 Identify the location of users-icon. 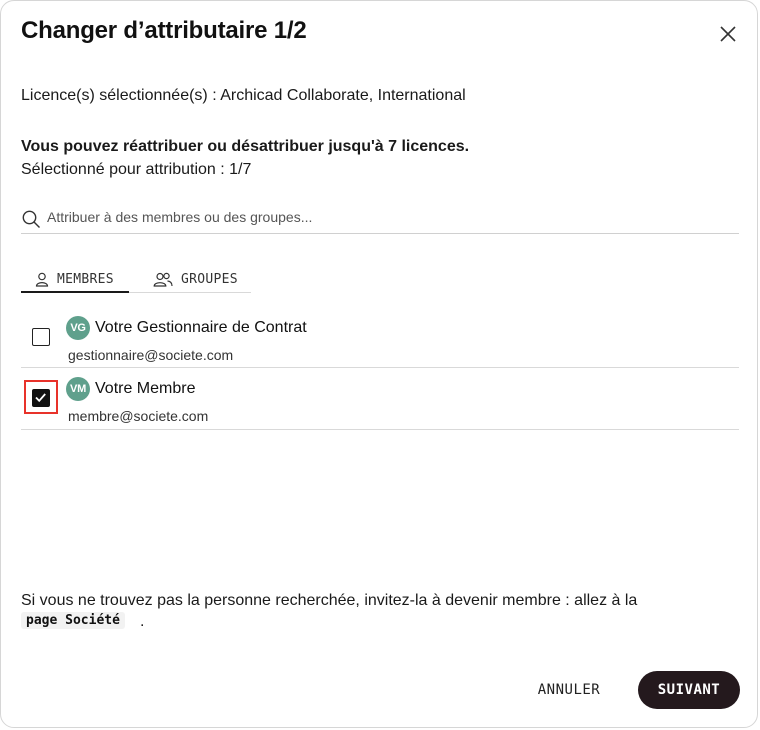
(163, 279).